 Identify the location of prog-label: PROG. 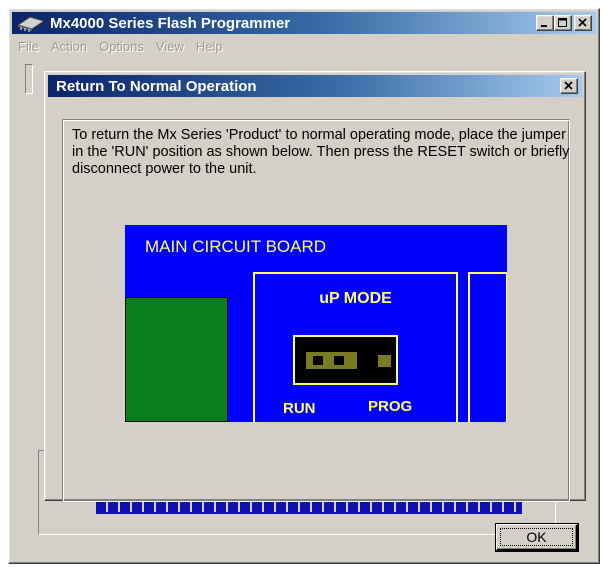
(390, 406).